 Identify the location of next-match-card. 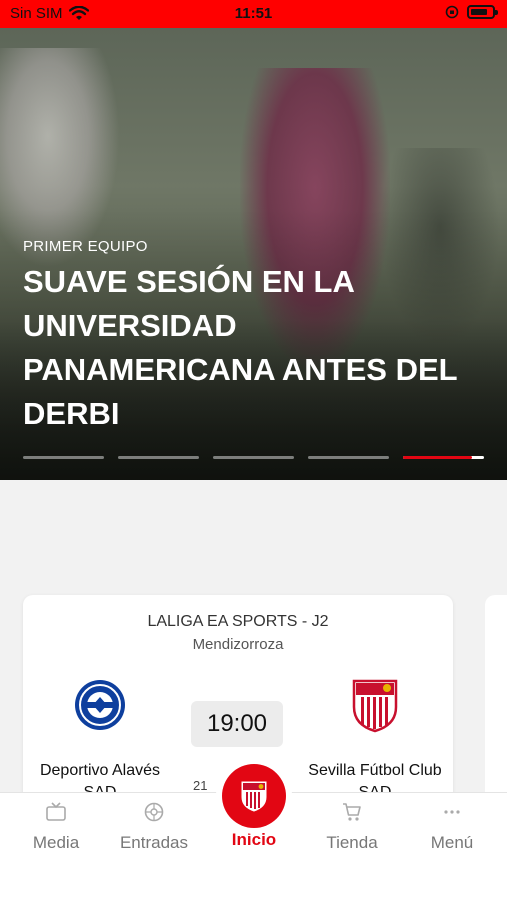
(496, 702).